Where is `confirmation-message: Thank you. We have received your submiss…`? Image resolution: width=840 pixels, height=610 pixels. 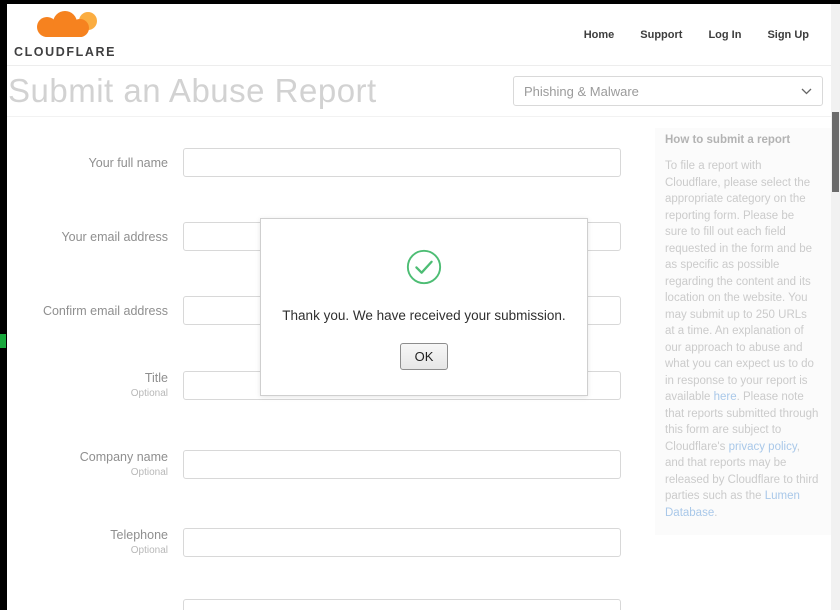
confirmation-message: Thank you. We have received your submiss… is located at coordinates (424, 315).